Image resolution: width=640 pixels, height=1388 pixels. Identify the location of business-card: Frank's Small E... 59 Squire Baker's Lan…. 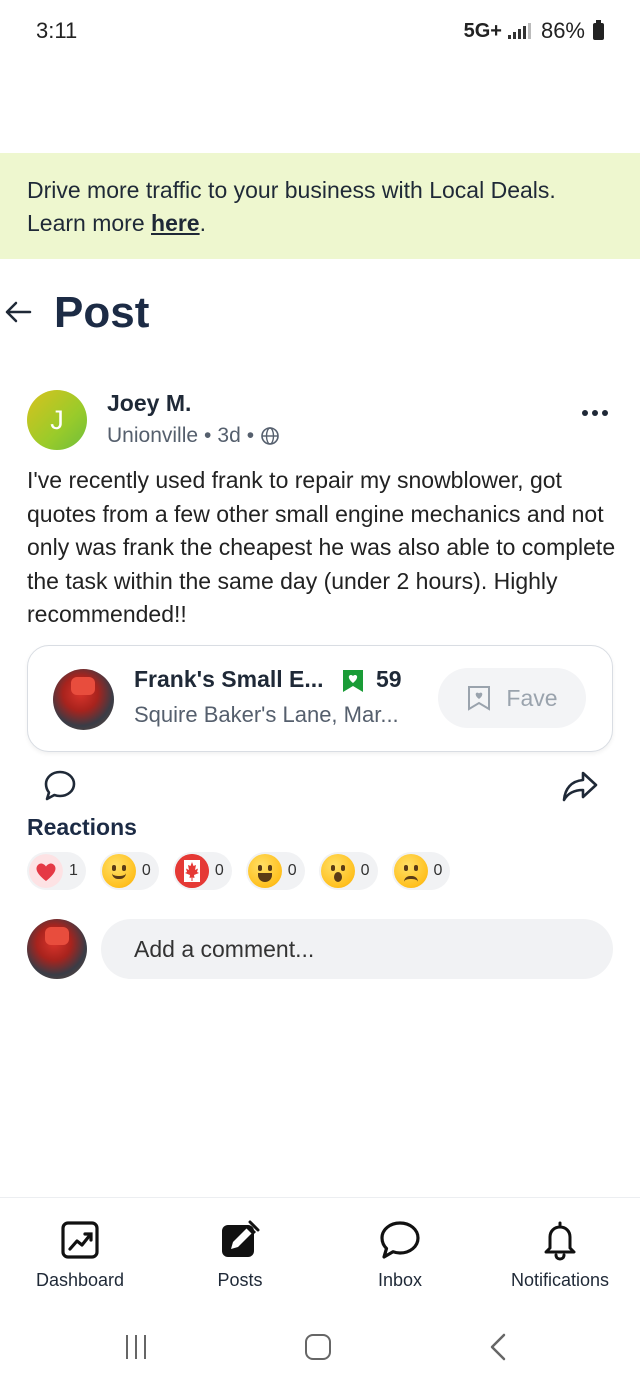
(320, 698).